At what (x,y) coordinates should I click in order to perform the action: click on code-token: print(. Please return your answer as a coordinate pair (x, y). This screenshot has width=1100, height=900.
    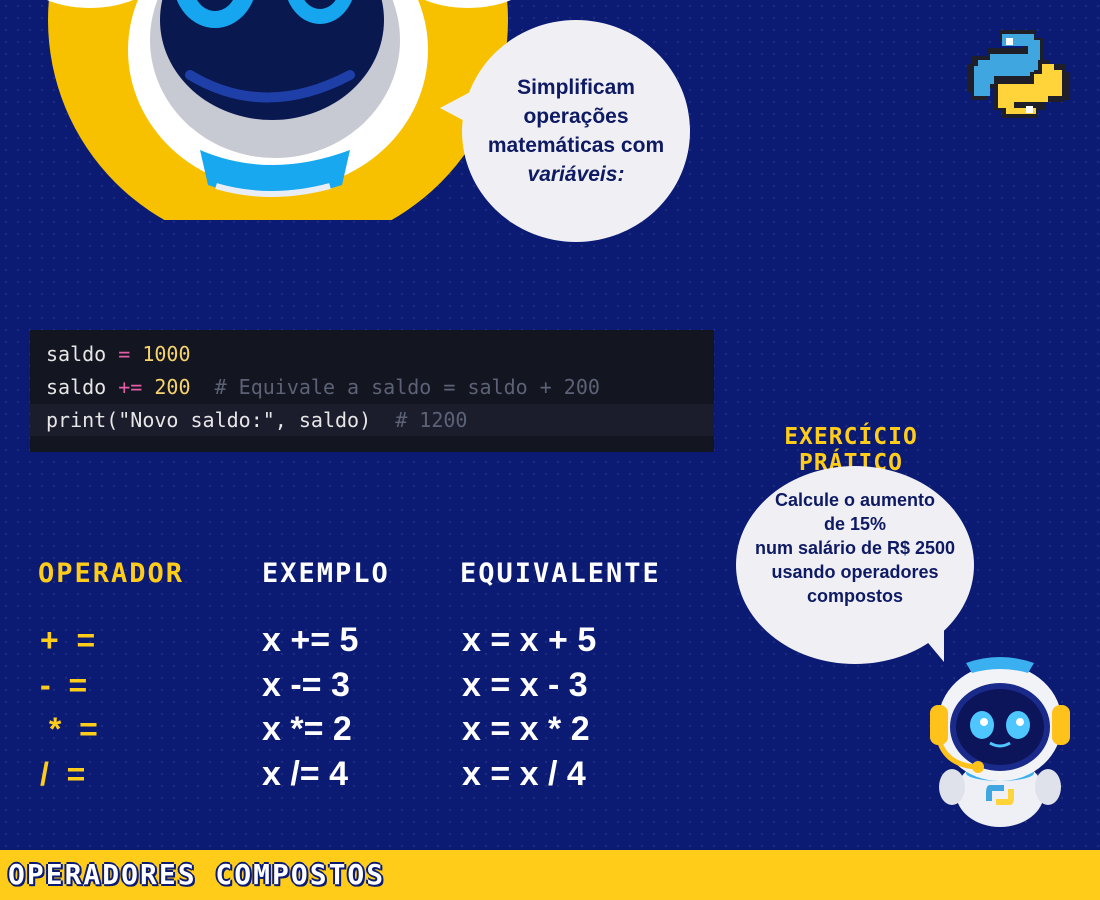
    Looking at the image, I should click on (82, 420).